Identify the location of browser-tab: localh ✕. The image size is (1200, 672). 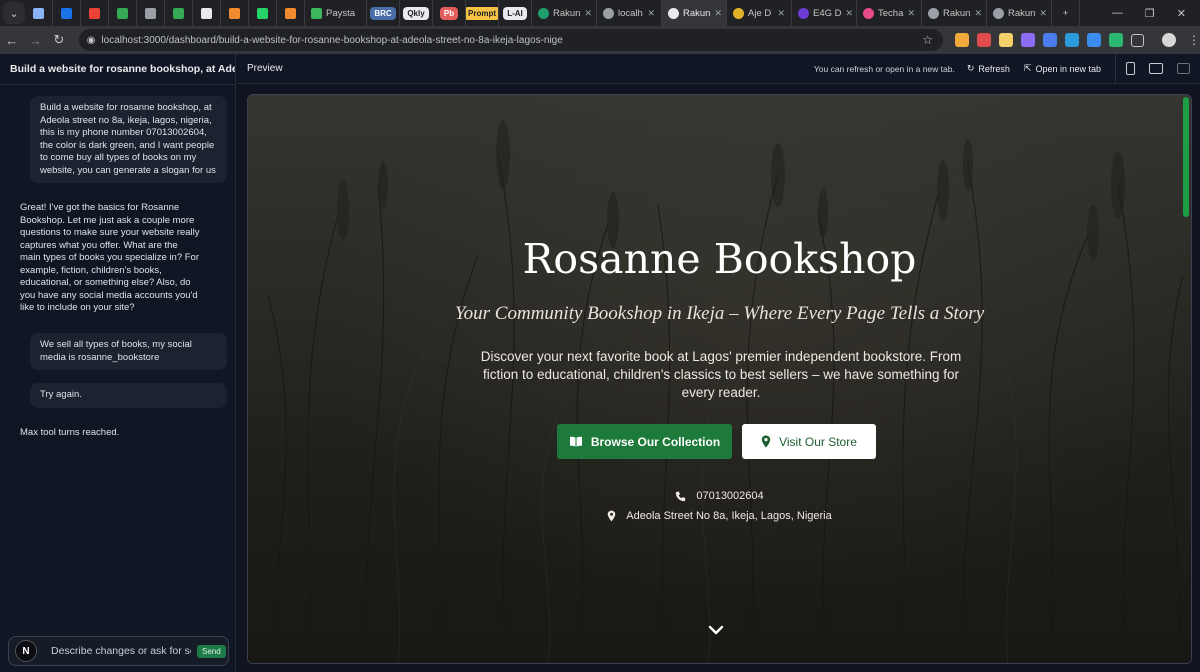
(629, 13).